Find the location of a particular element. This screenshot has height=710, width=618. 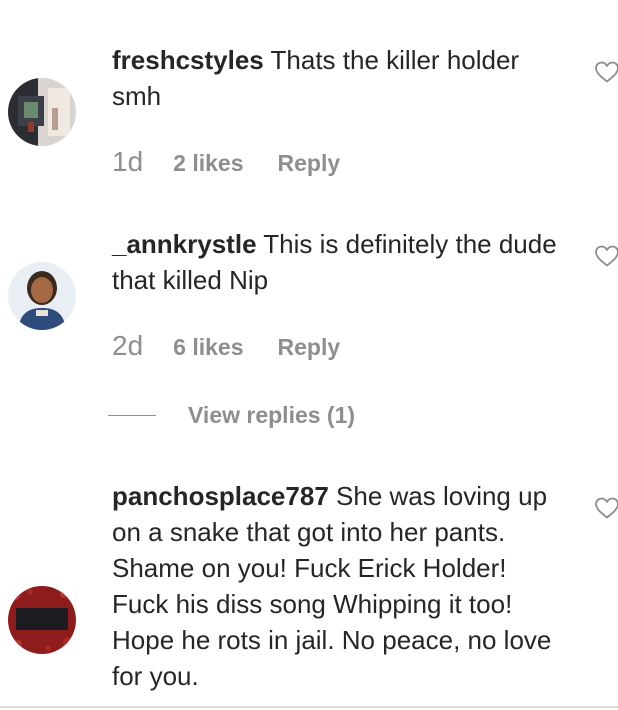

likes-count: 2 likes is located at coordinates (208, 163).